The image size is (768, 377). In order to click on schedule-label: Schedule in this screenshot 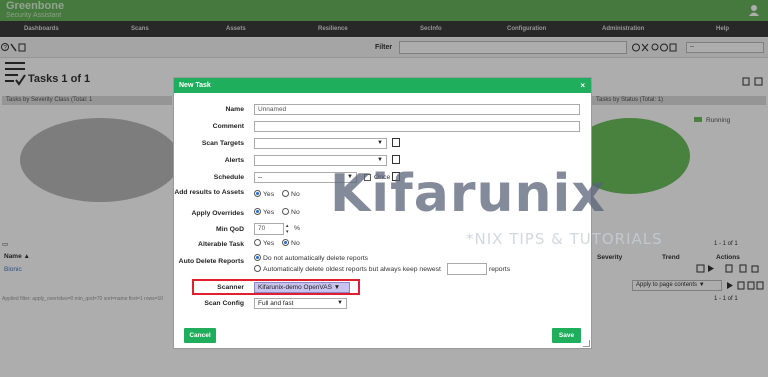, I will do `click(228, 177)`.